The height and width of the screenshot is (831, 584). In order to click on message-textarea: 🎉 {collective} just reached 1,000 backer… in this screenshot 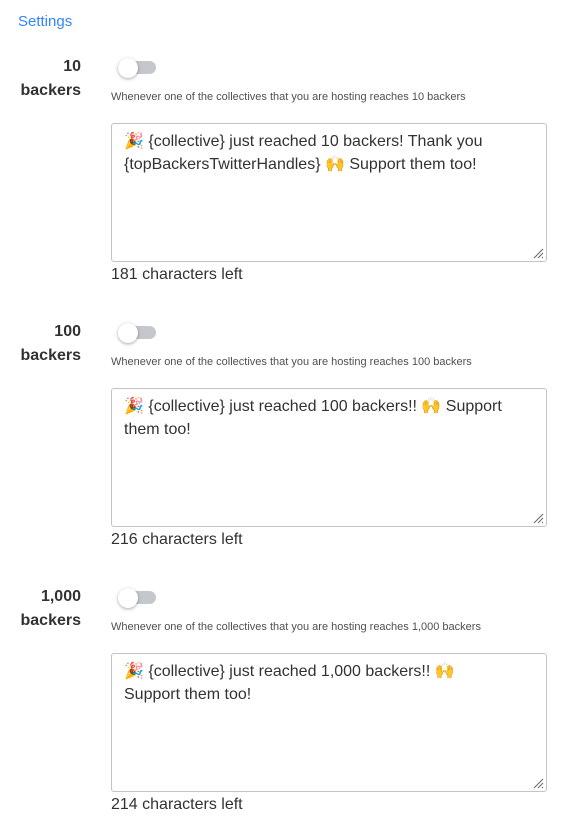, I will do `click(329, 722)`.